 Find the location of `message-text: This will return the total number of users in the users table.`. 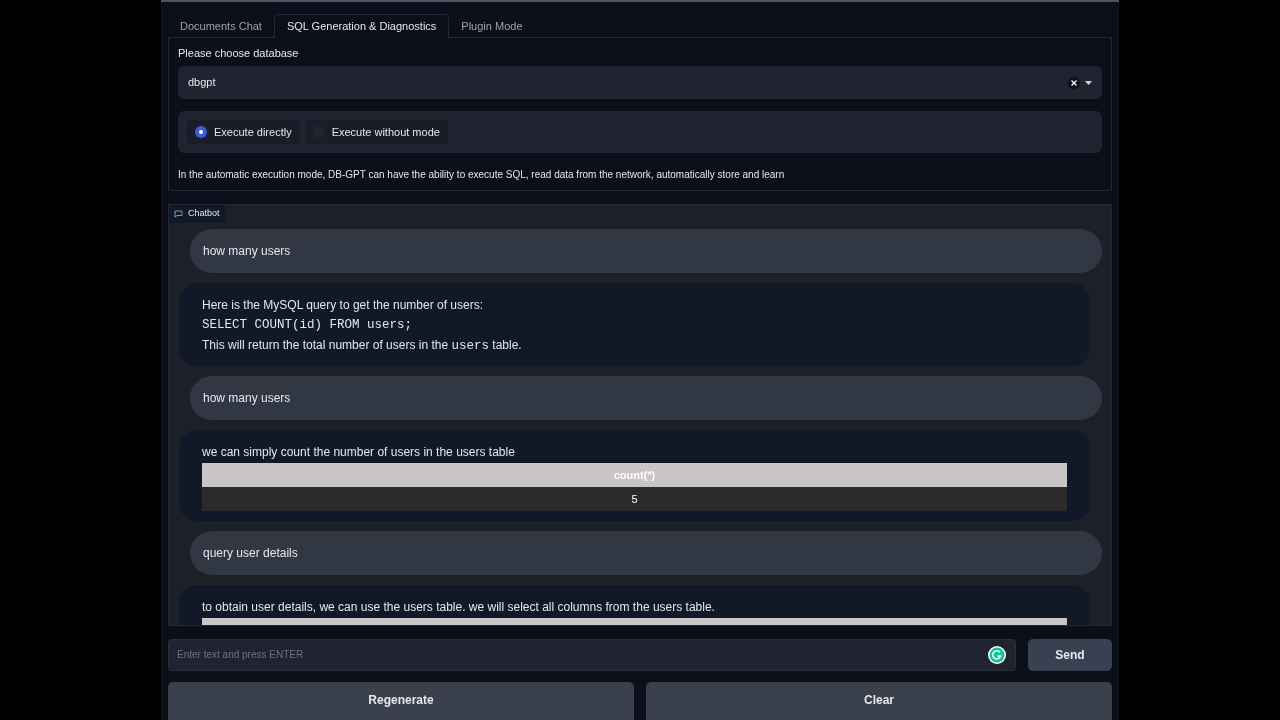

message-text: This will return the total number of users in the users table. is located at coordinates (362, 346).